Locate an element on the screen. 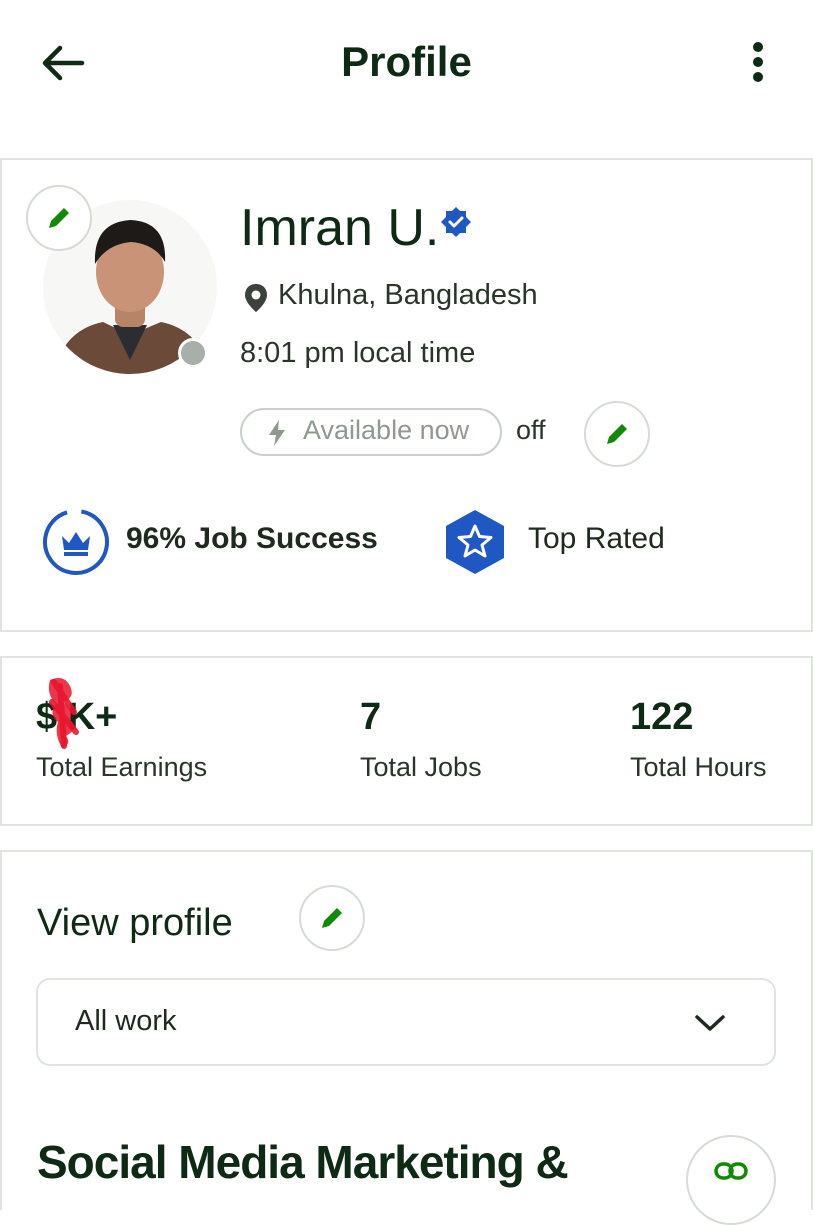  lightning-icon is located at coordinates (277, 433).